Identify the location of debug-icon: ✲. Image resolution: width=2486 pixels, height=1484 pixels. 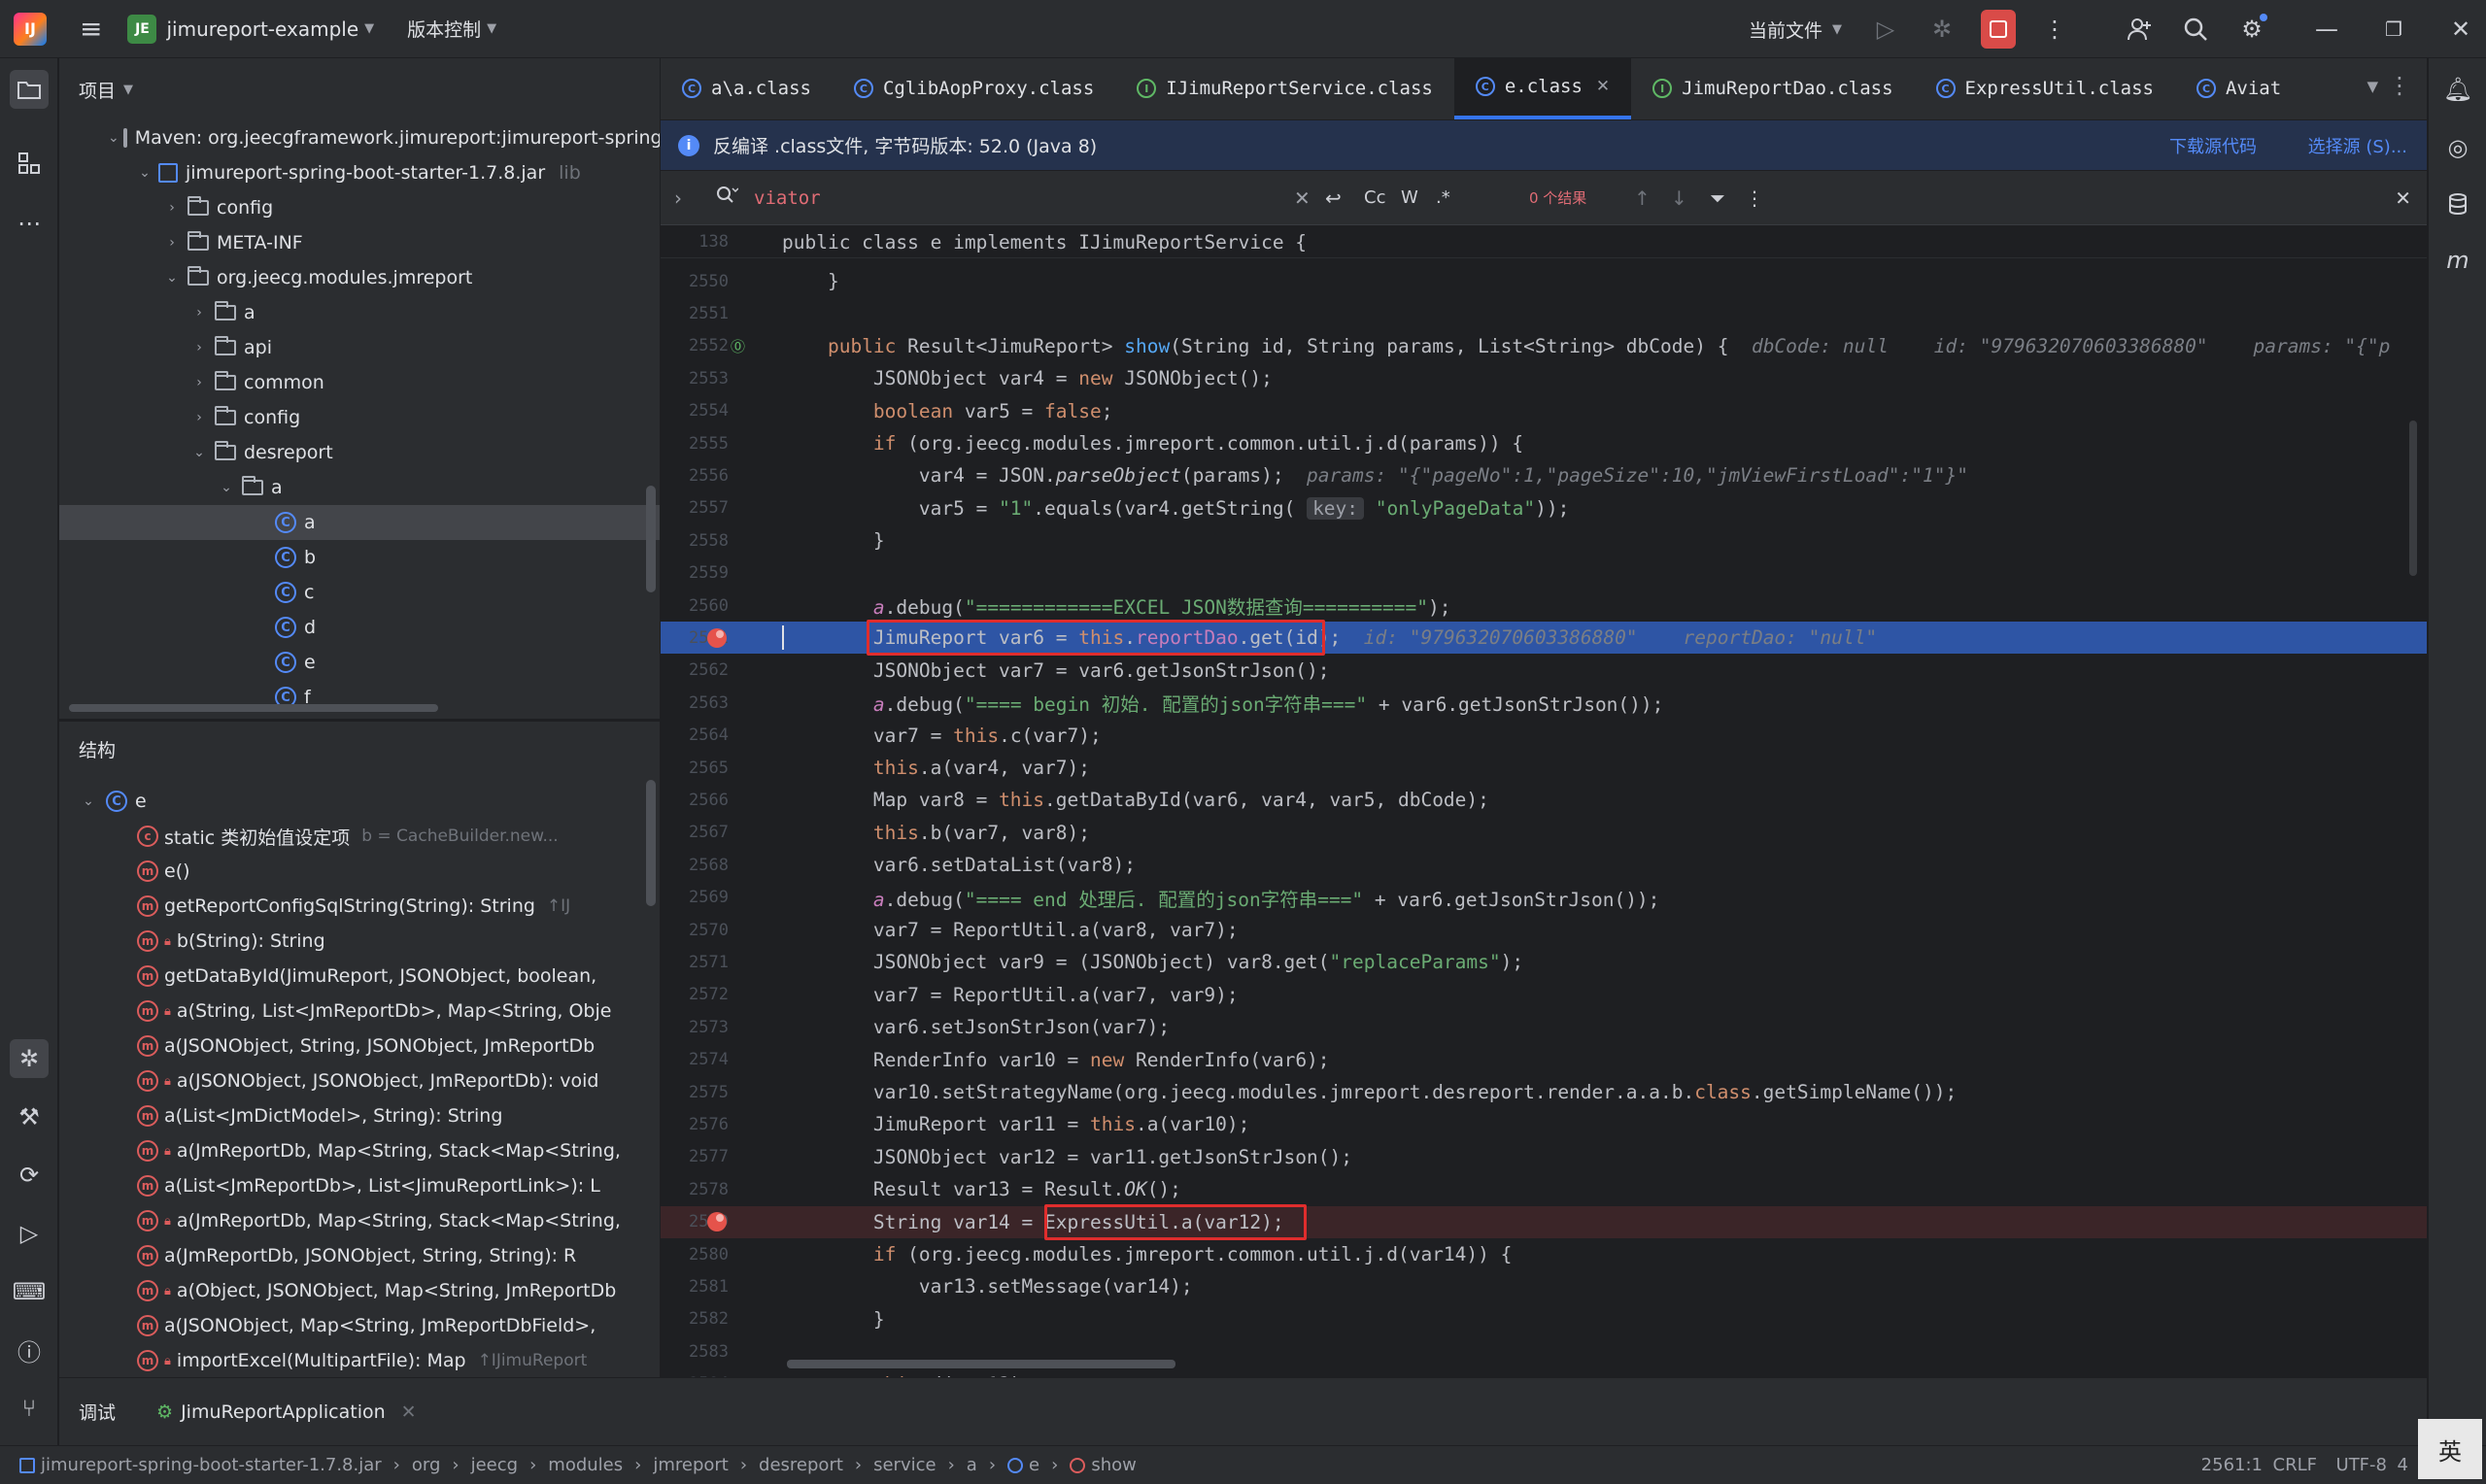
(1941, 29).